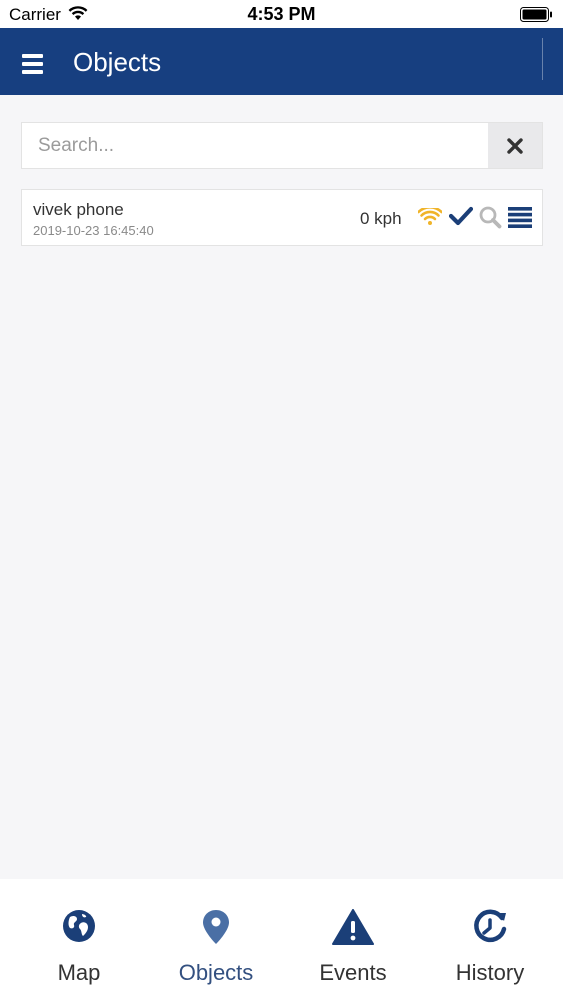  Describe the element at coordinates (255, 145) in the screenshot. I see `search-input` at that location.